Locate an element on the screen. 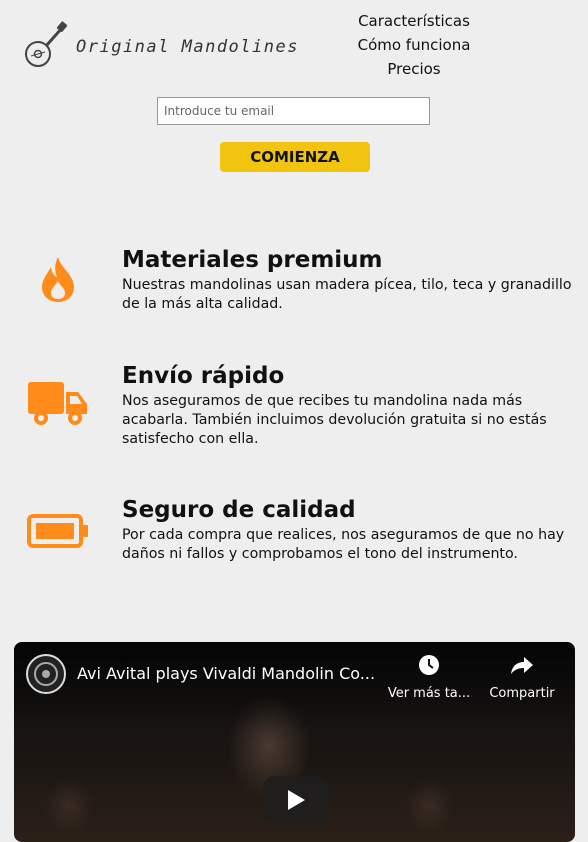  feature-title: Materiales premium is located at coordinates (252, 260).